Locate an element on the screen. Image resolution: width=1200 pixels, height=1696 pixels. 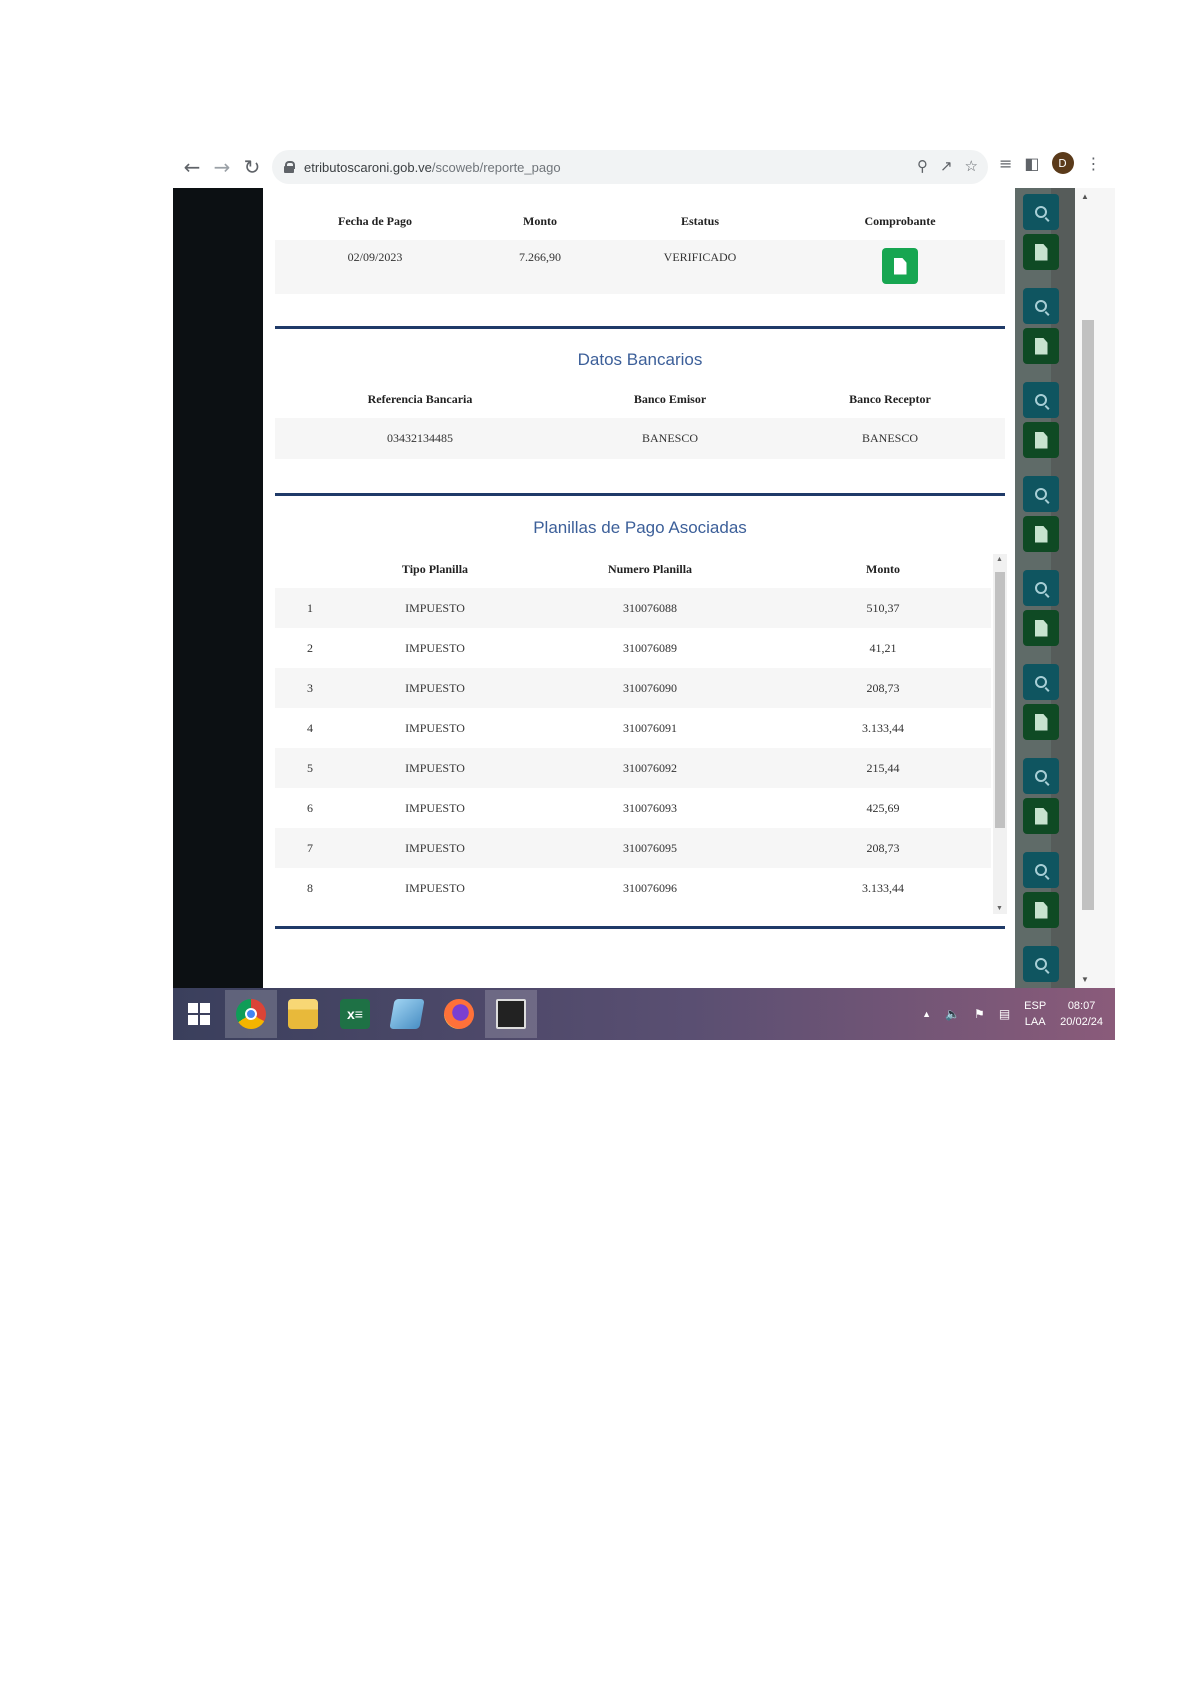
monto-pago: 7.266,90 is located at coordinates (540, 257).